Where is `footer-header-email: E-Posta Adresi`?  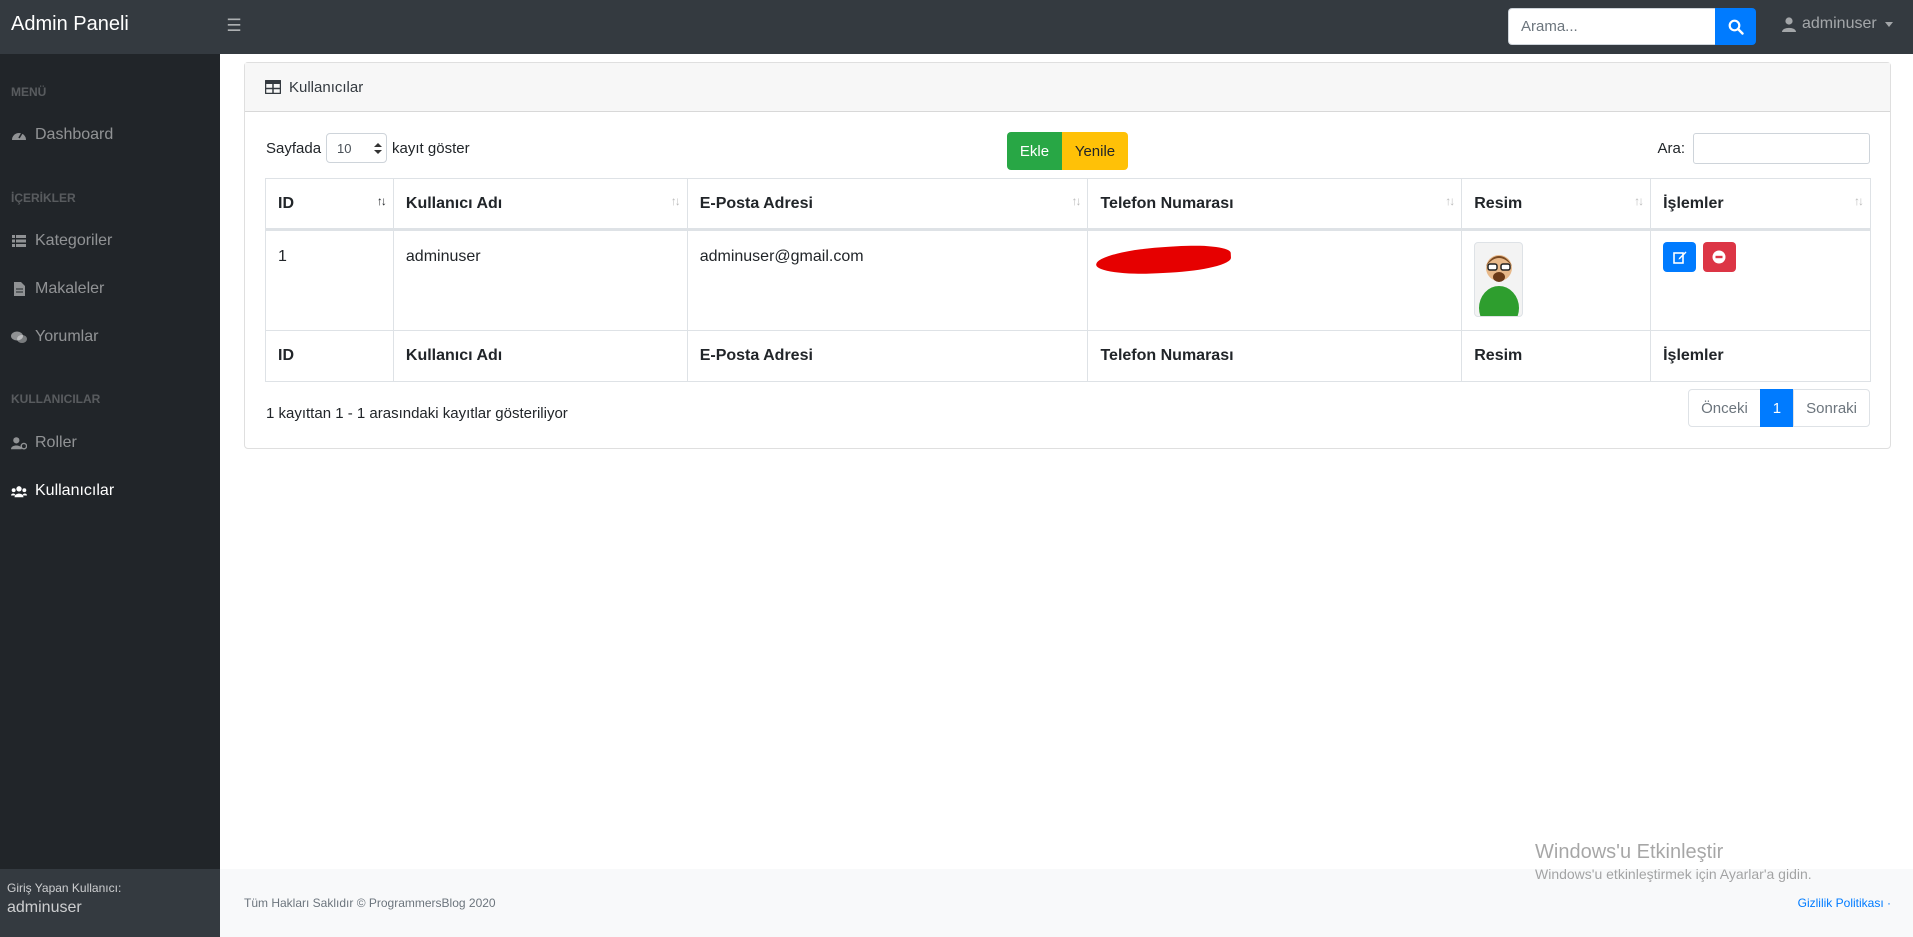 footer-header-email: E-Posta Adresi is located at coordinates (887, 356).